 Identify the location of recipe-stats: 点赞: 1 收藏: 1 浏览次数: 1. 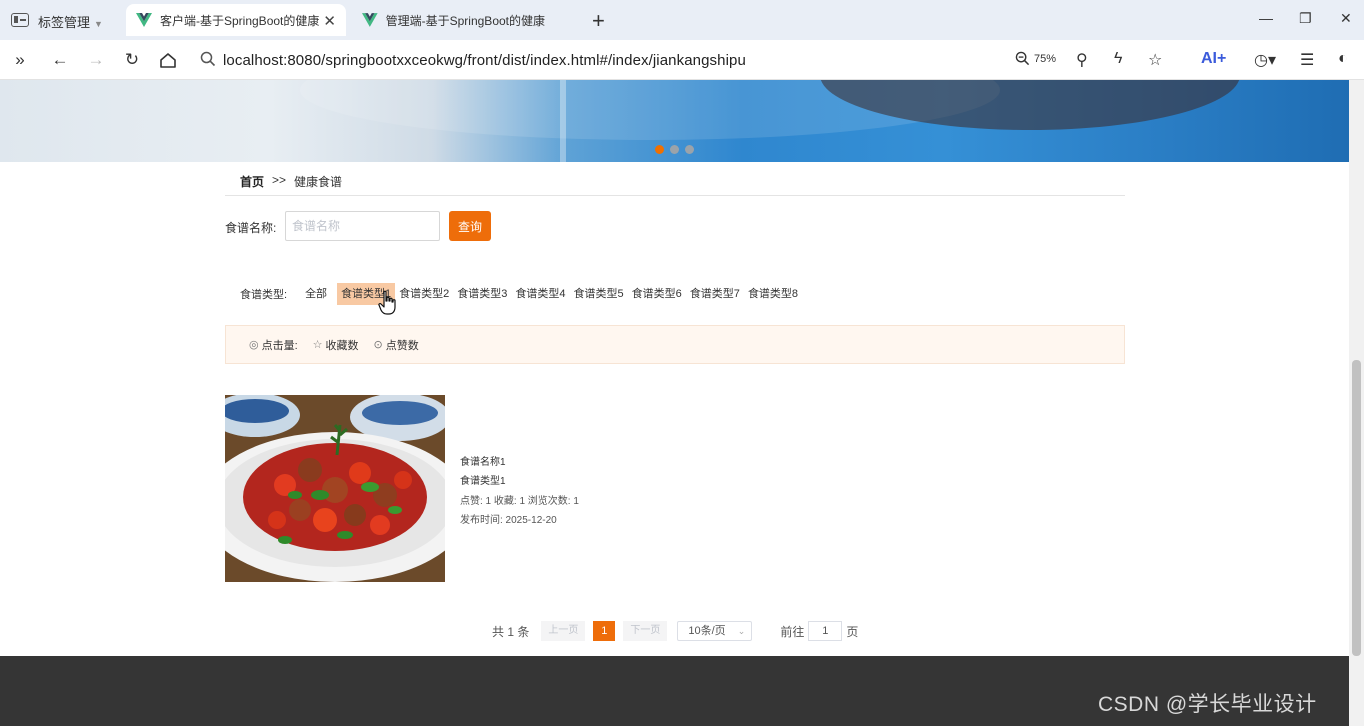
(519, 501).